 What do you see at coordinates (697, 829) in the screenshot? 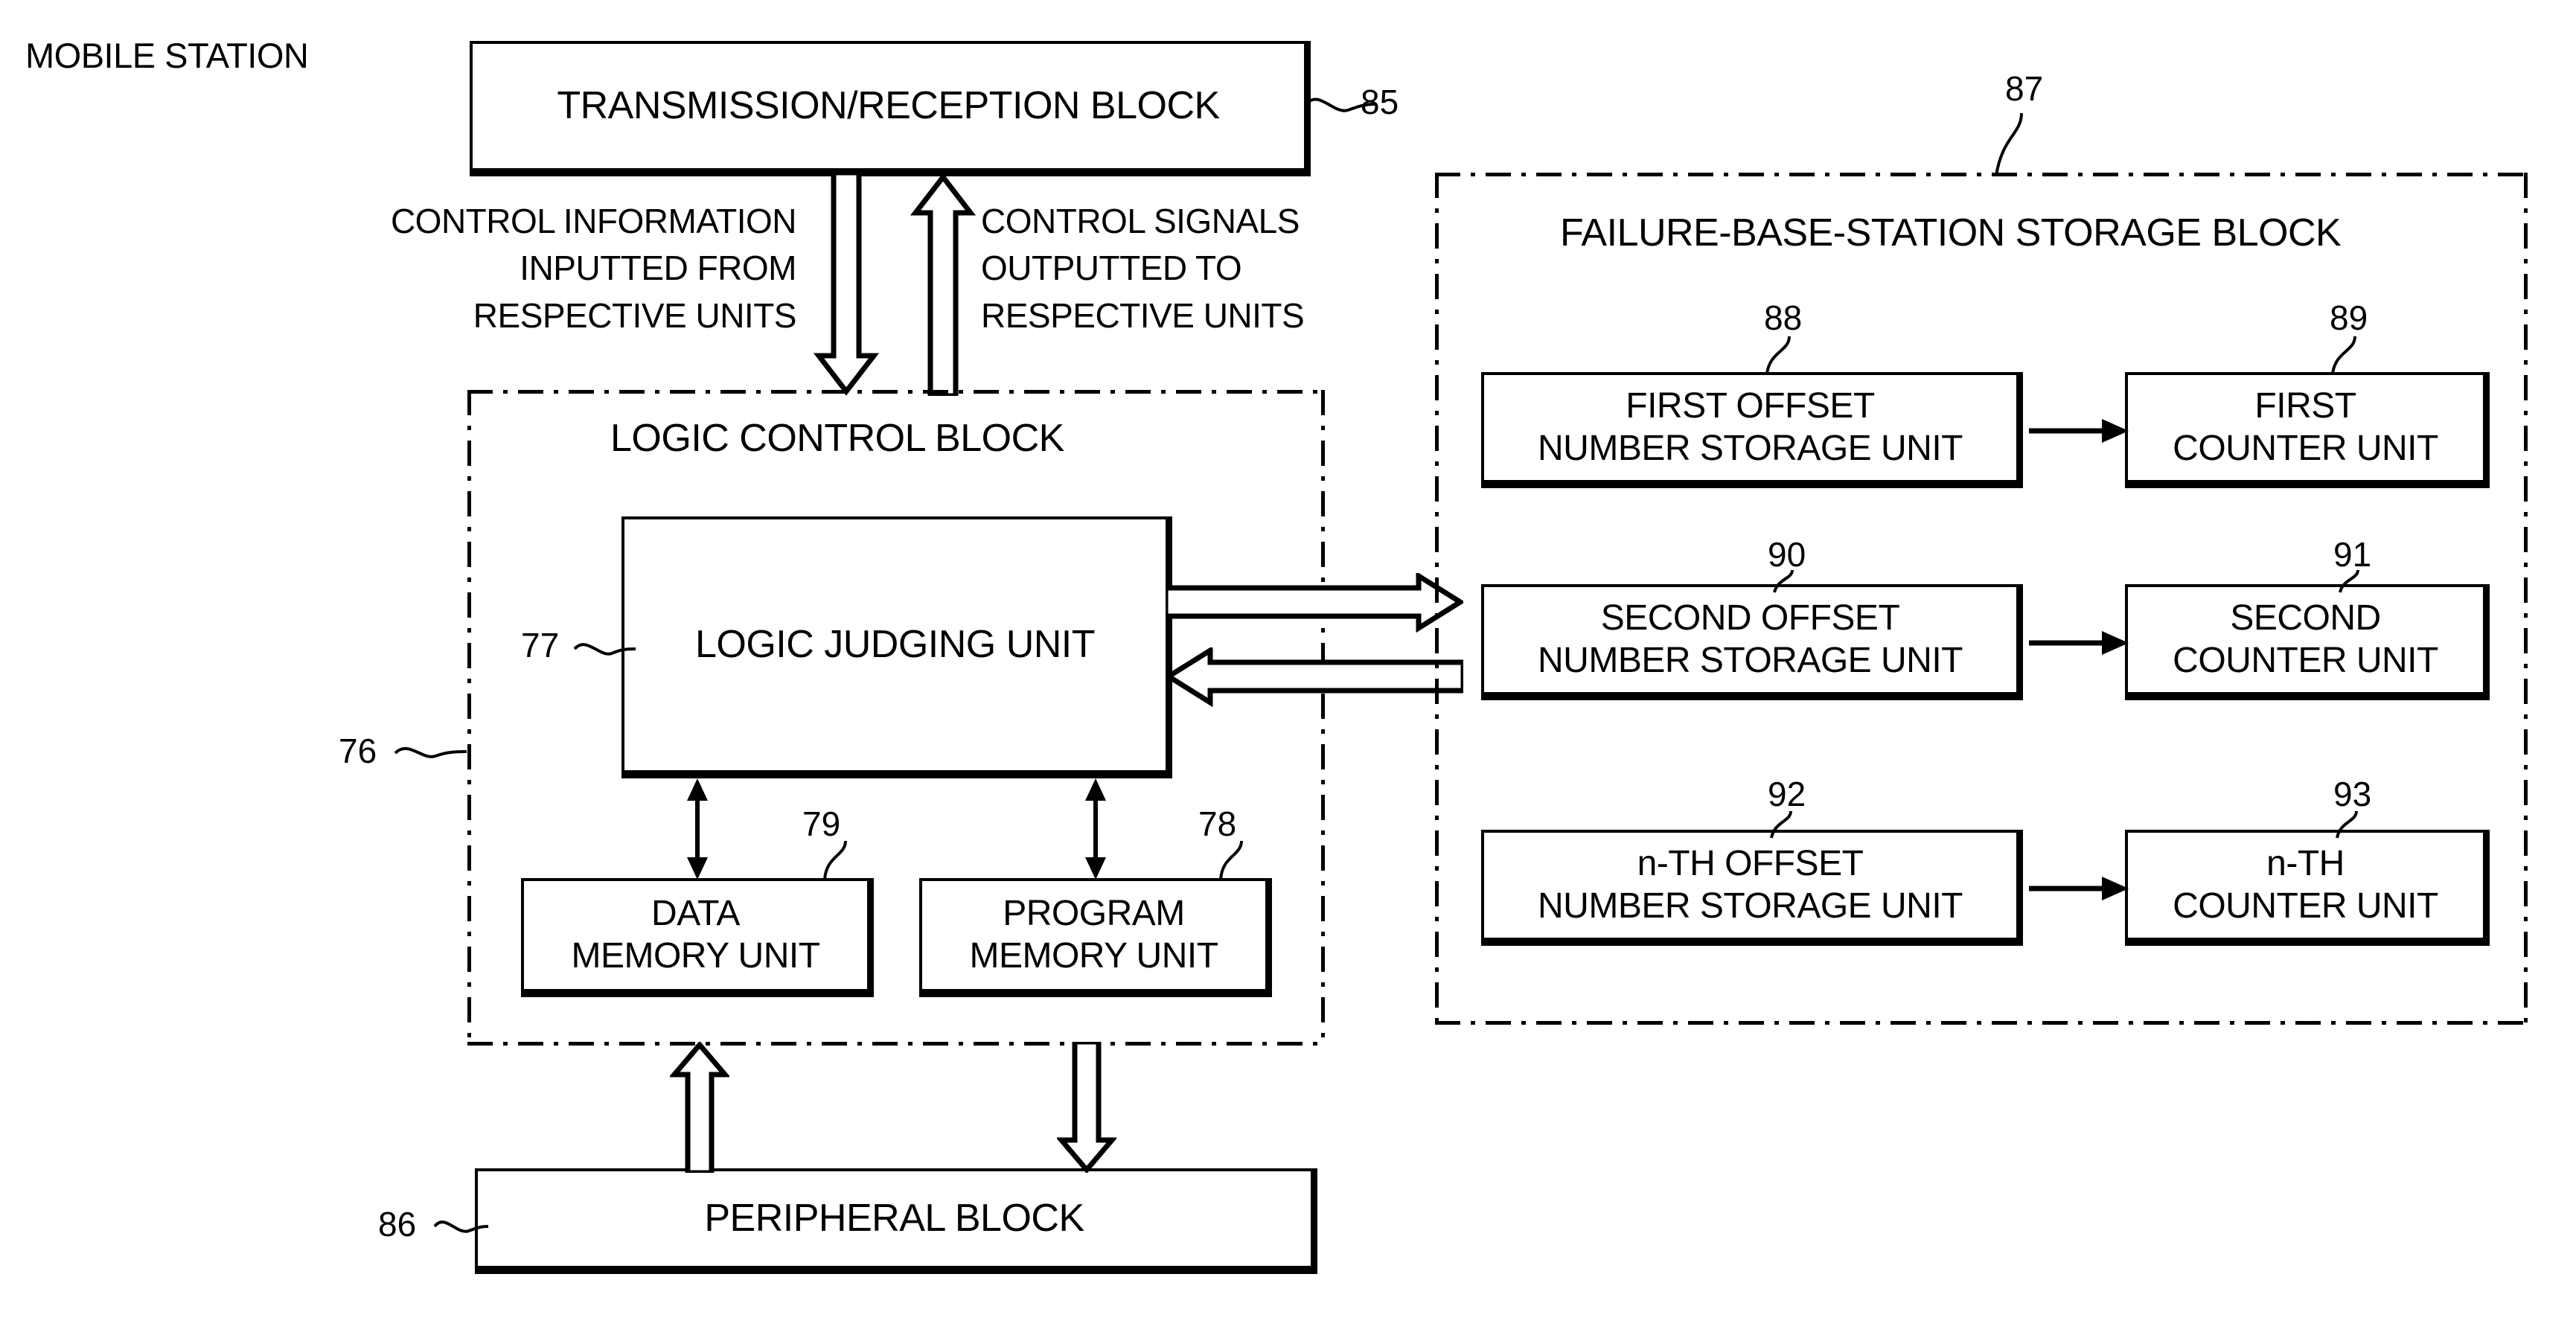
I see `arrow-judging-to-data-memory` at bounding box center [697, 829].